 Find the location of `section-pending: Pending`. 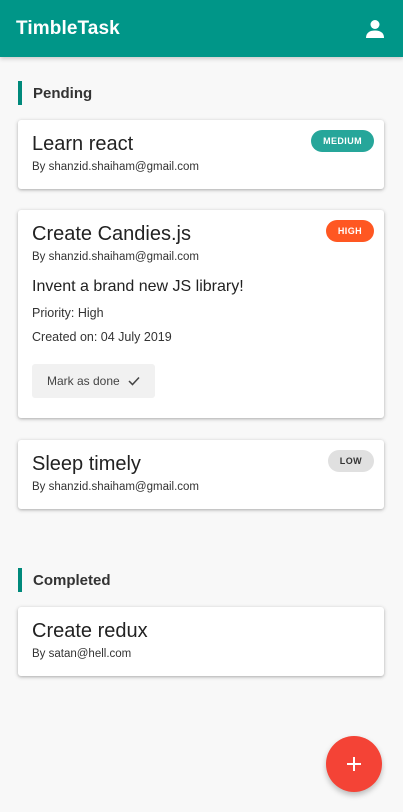

section-pending: Pending is located at coordinates (55, 93).